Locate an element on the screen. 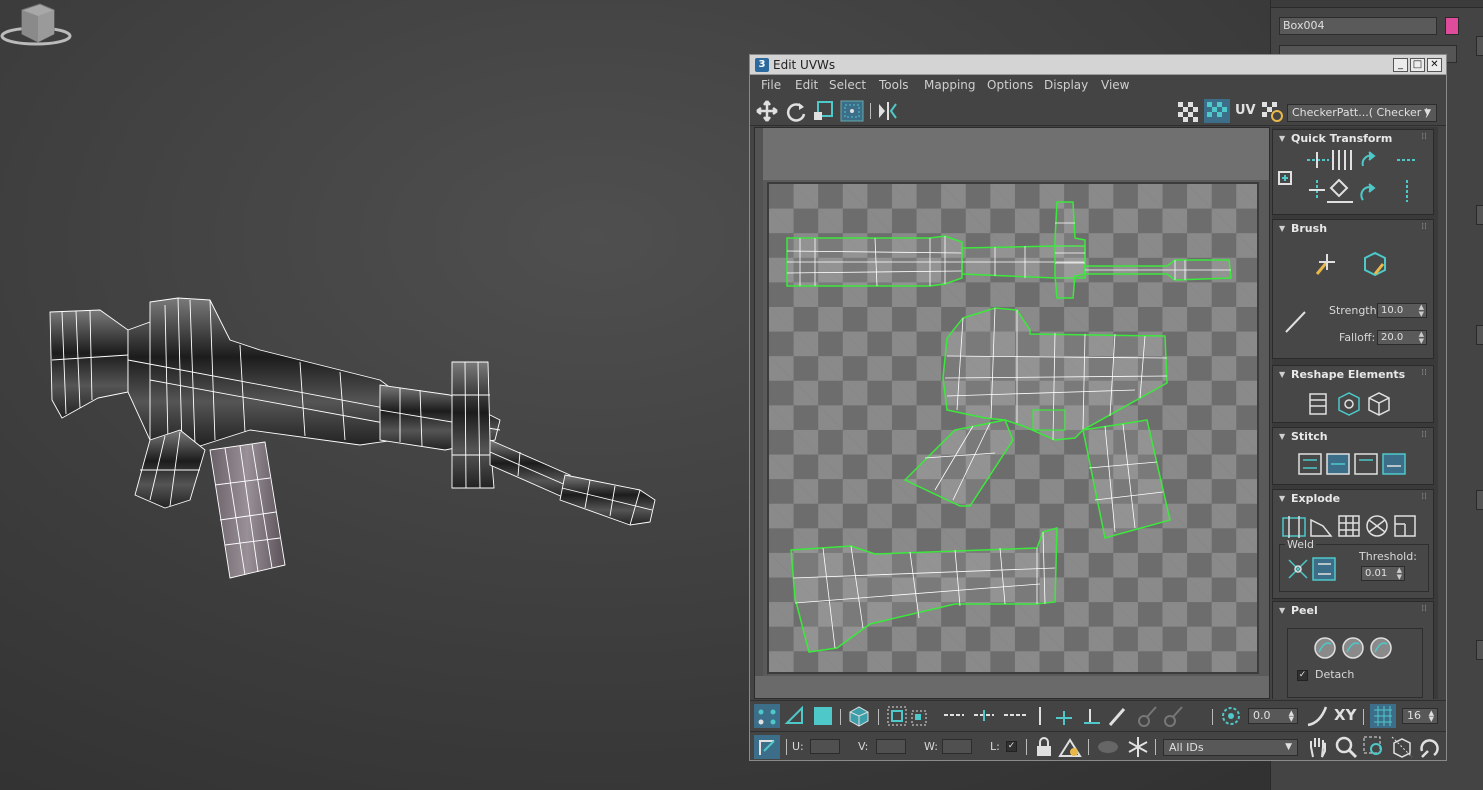  edge-mode-icon is located at coordinates (795, 716).